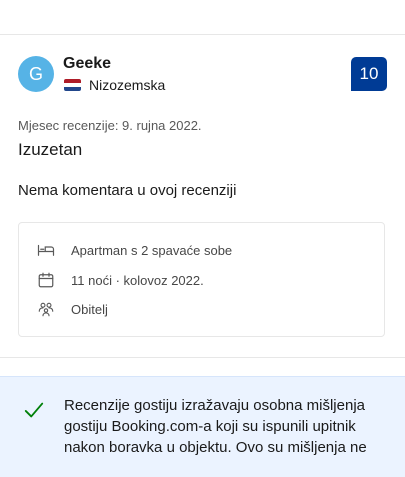  I want to click on reviewer-name: Geeke, so click(87, 63).